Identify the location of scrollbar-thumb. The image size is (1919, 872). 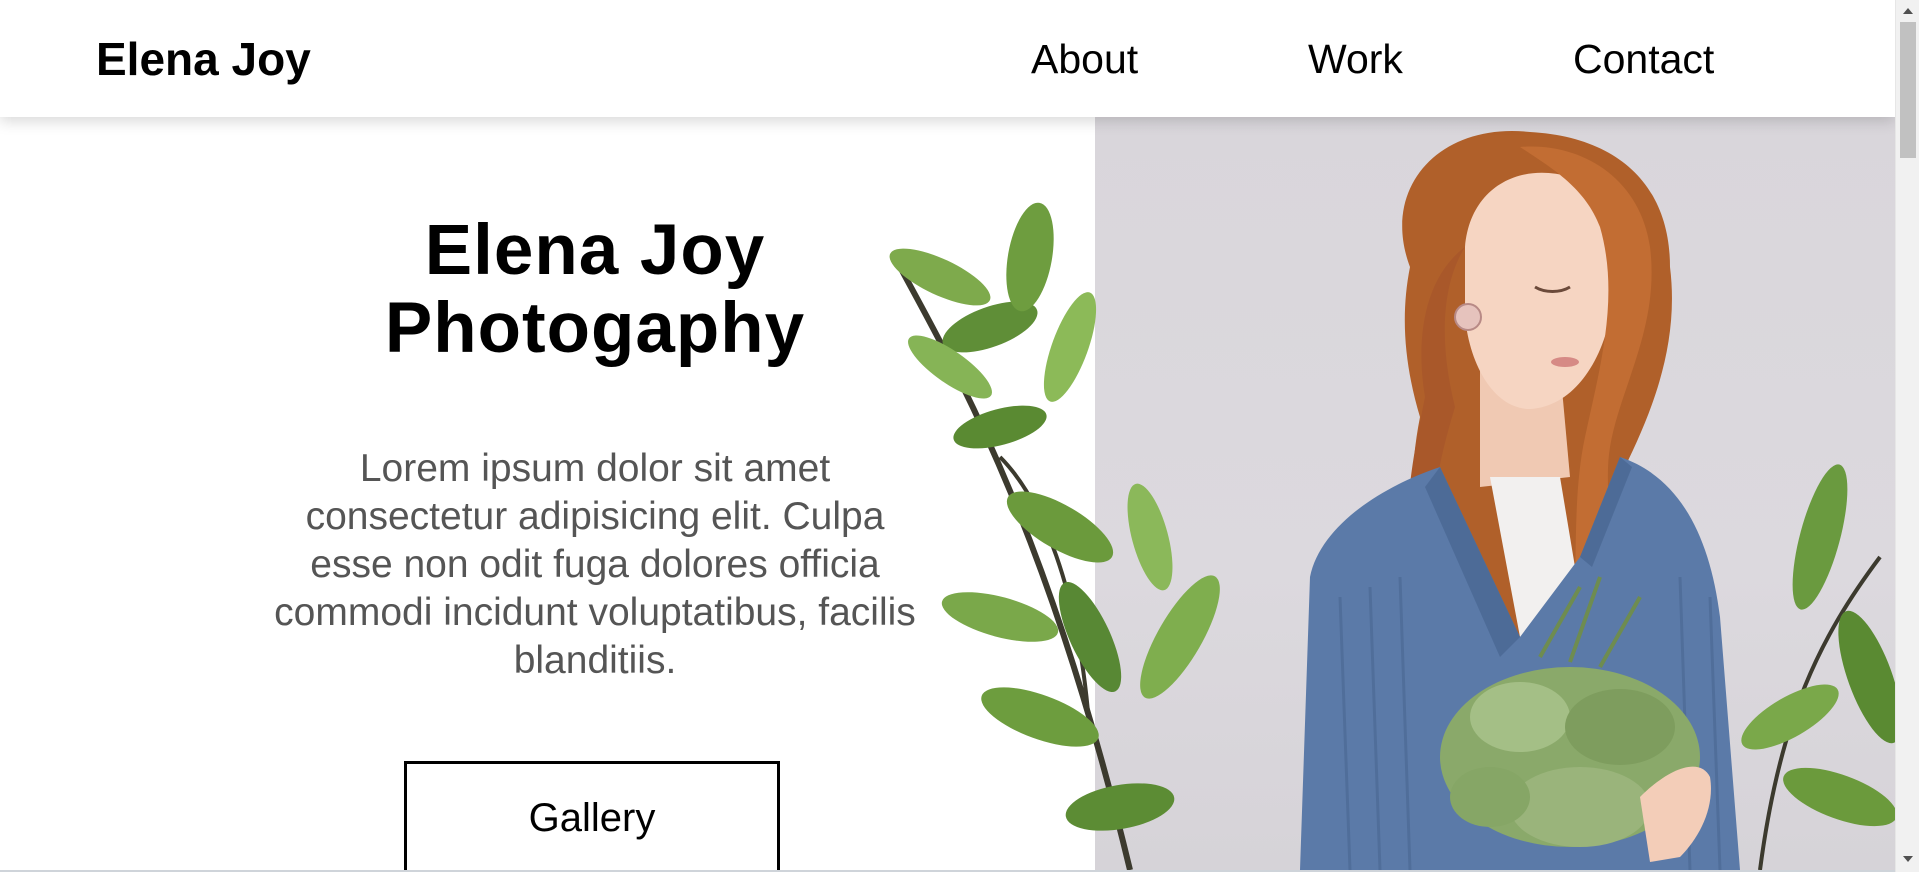
(1908, 90).